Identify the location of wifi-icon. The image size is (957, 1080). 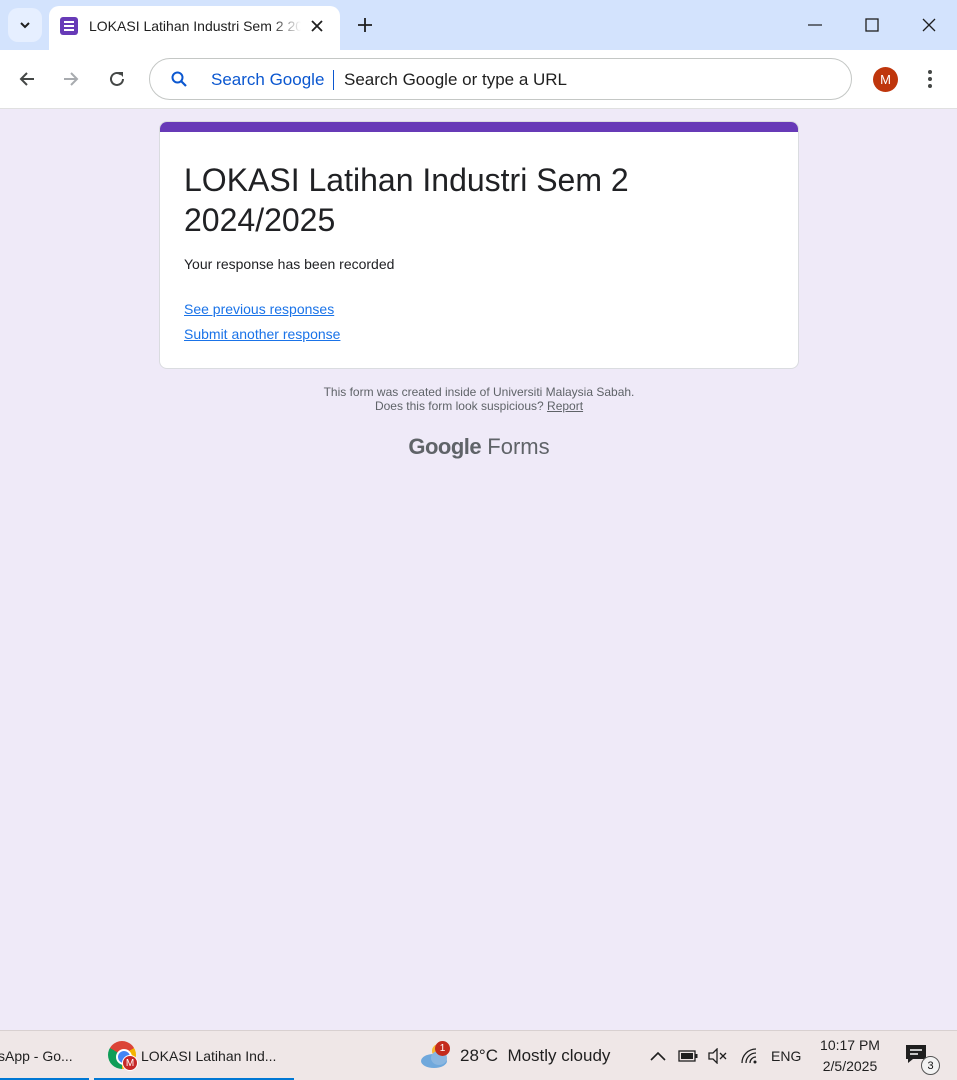
(749, 1056).